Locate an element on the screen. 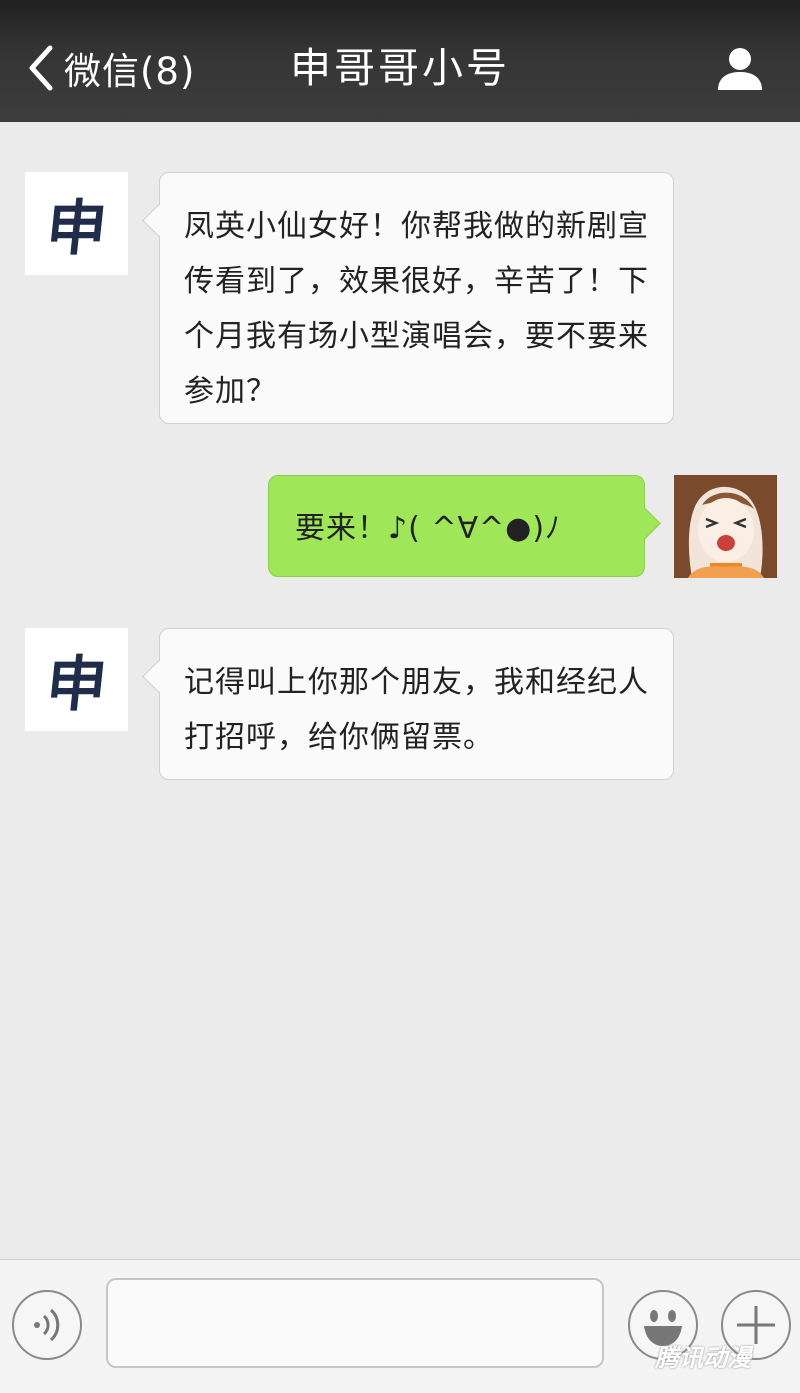 The height and width of the screenshot is (1393, 800). incoming-message: 记得叫上你那个朋友，我和经纪人打招呼，给你俩留票。 is located at coordinates (416, 704).